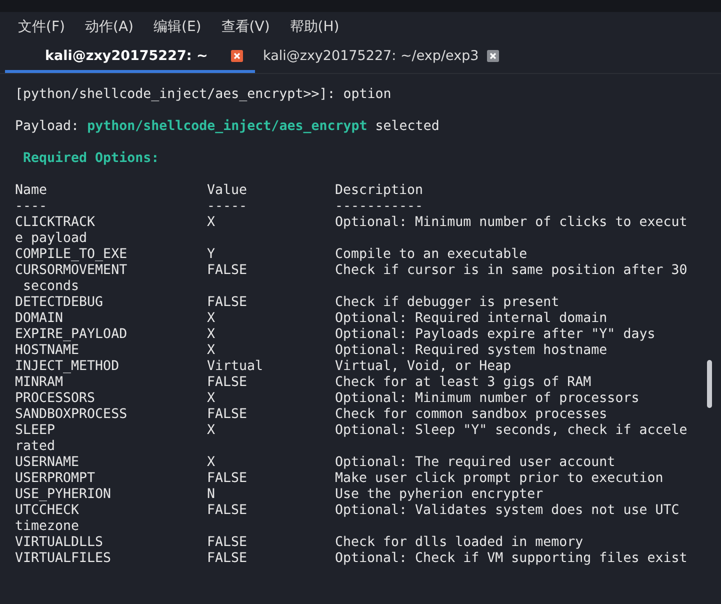 This screenshot has height=604, width=721. Describe the element at coordinates (463, 383) in the screenshot. I see `option-description: Check for at least 3 gigs of RAM` at that location.